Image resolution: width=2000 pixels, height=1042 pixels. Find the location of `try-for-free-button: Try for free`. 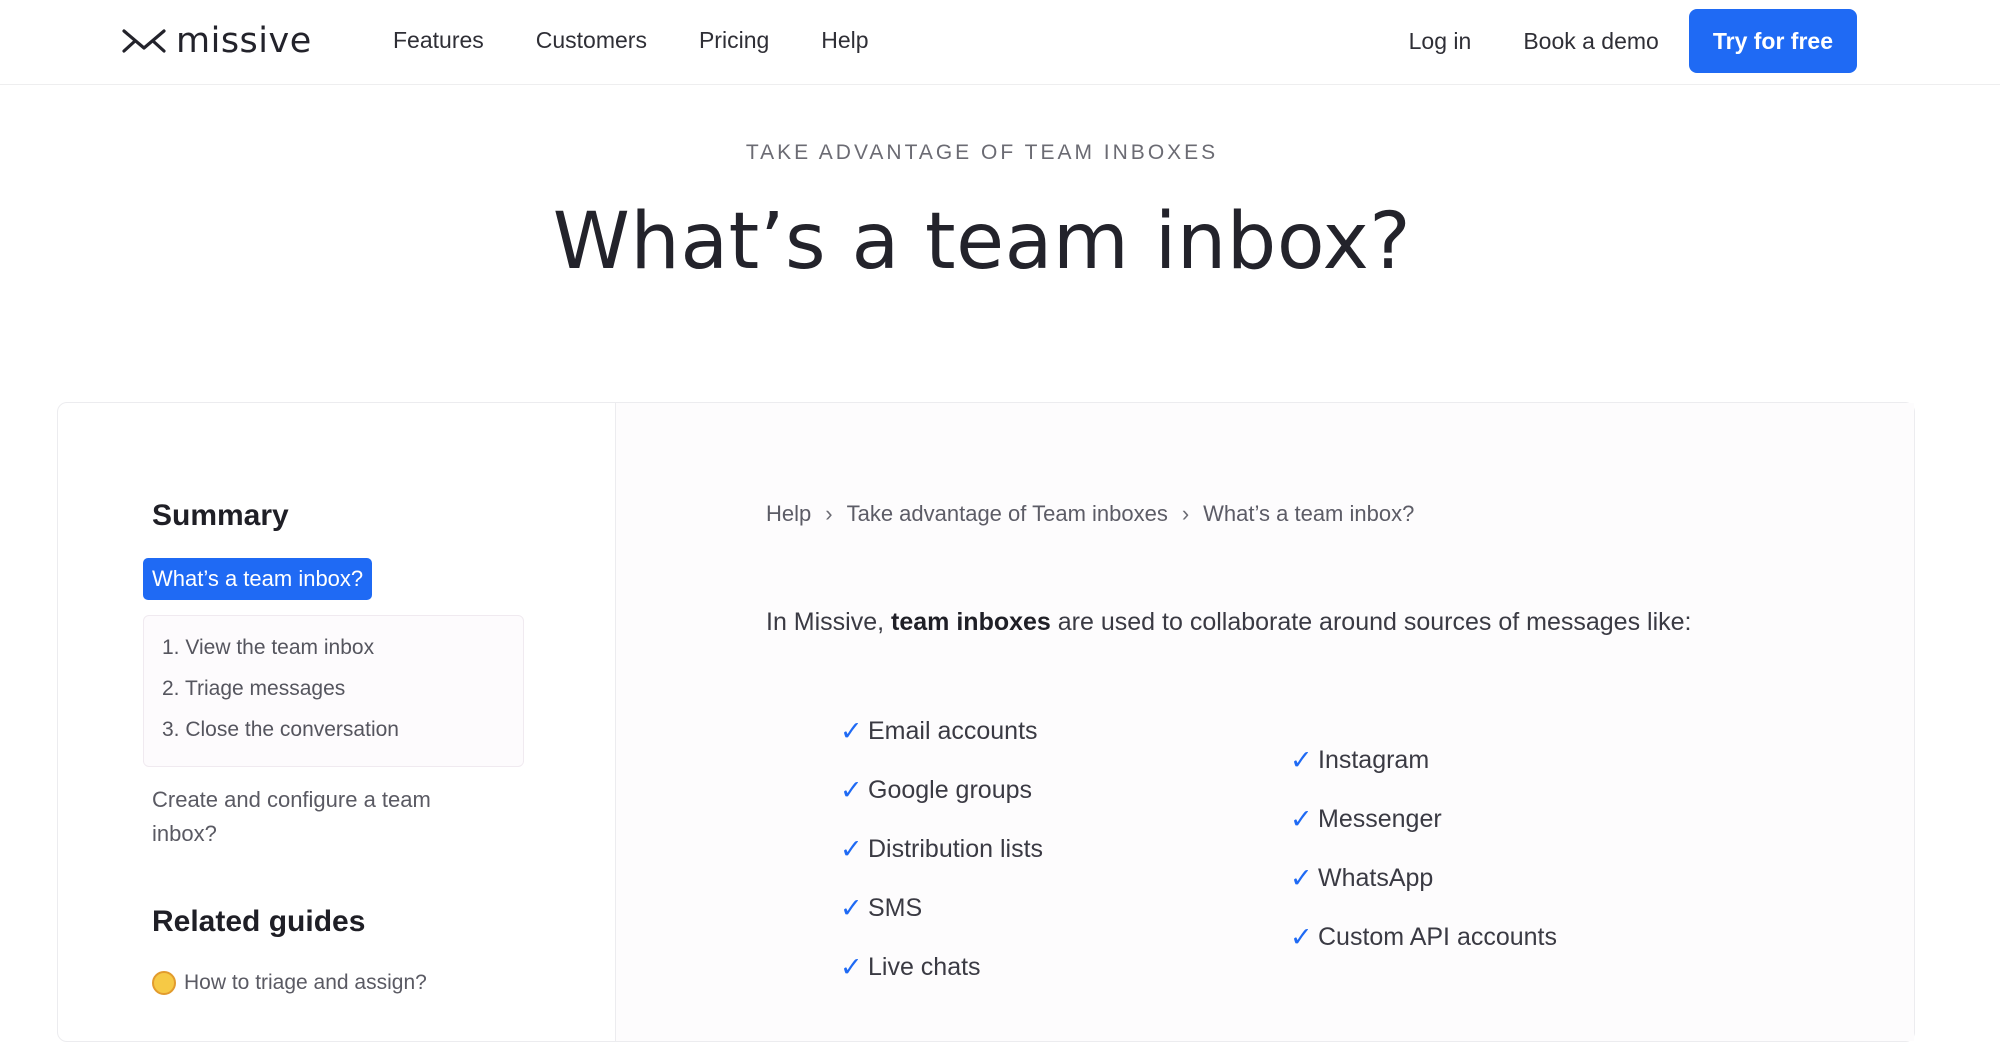

try-for-free-button: Try for free is located at coordinates (1772, 41).